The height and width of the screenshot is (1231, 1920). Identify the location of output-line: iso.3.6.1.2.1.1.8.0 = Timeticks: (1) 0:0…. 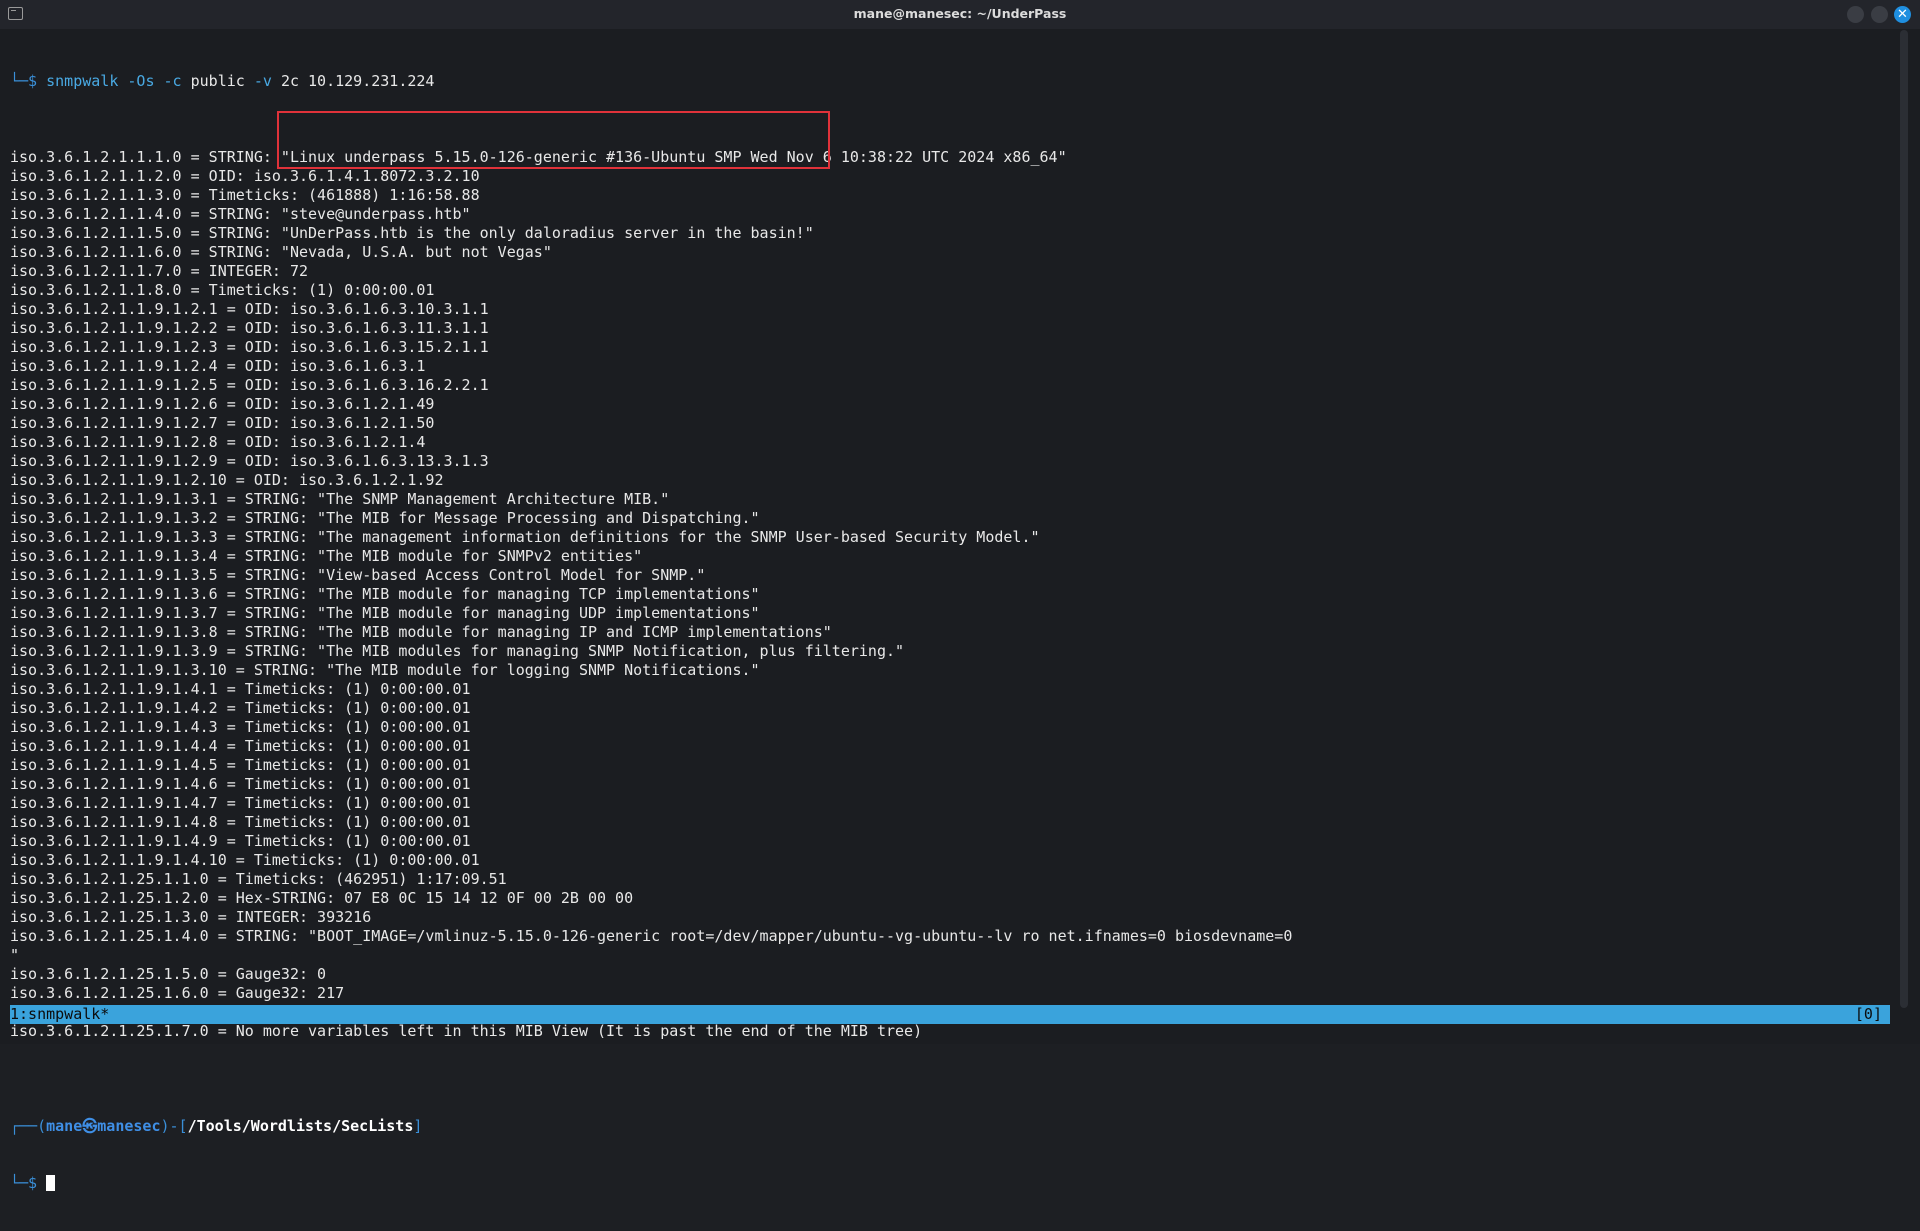
(222, 290).